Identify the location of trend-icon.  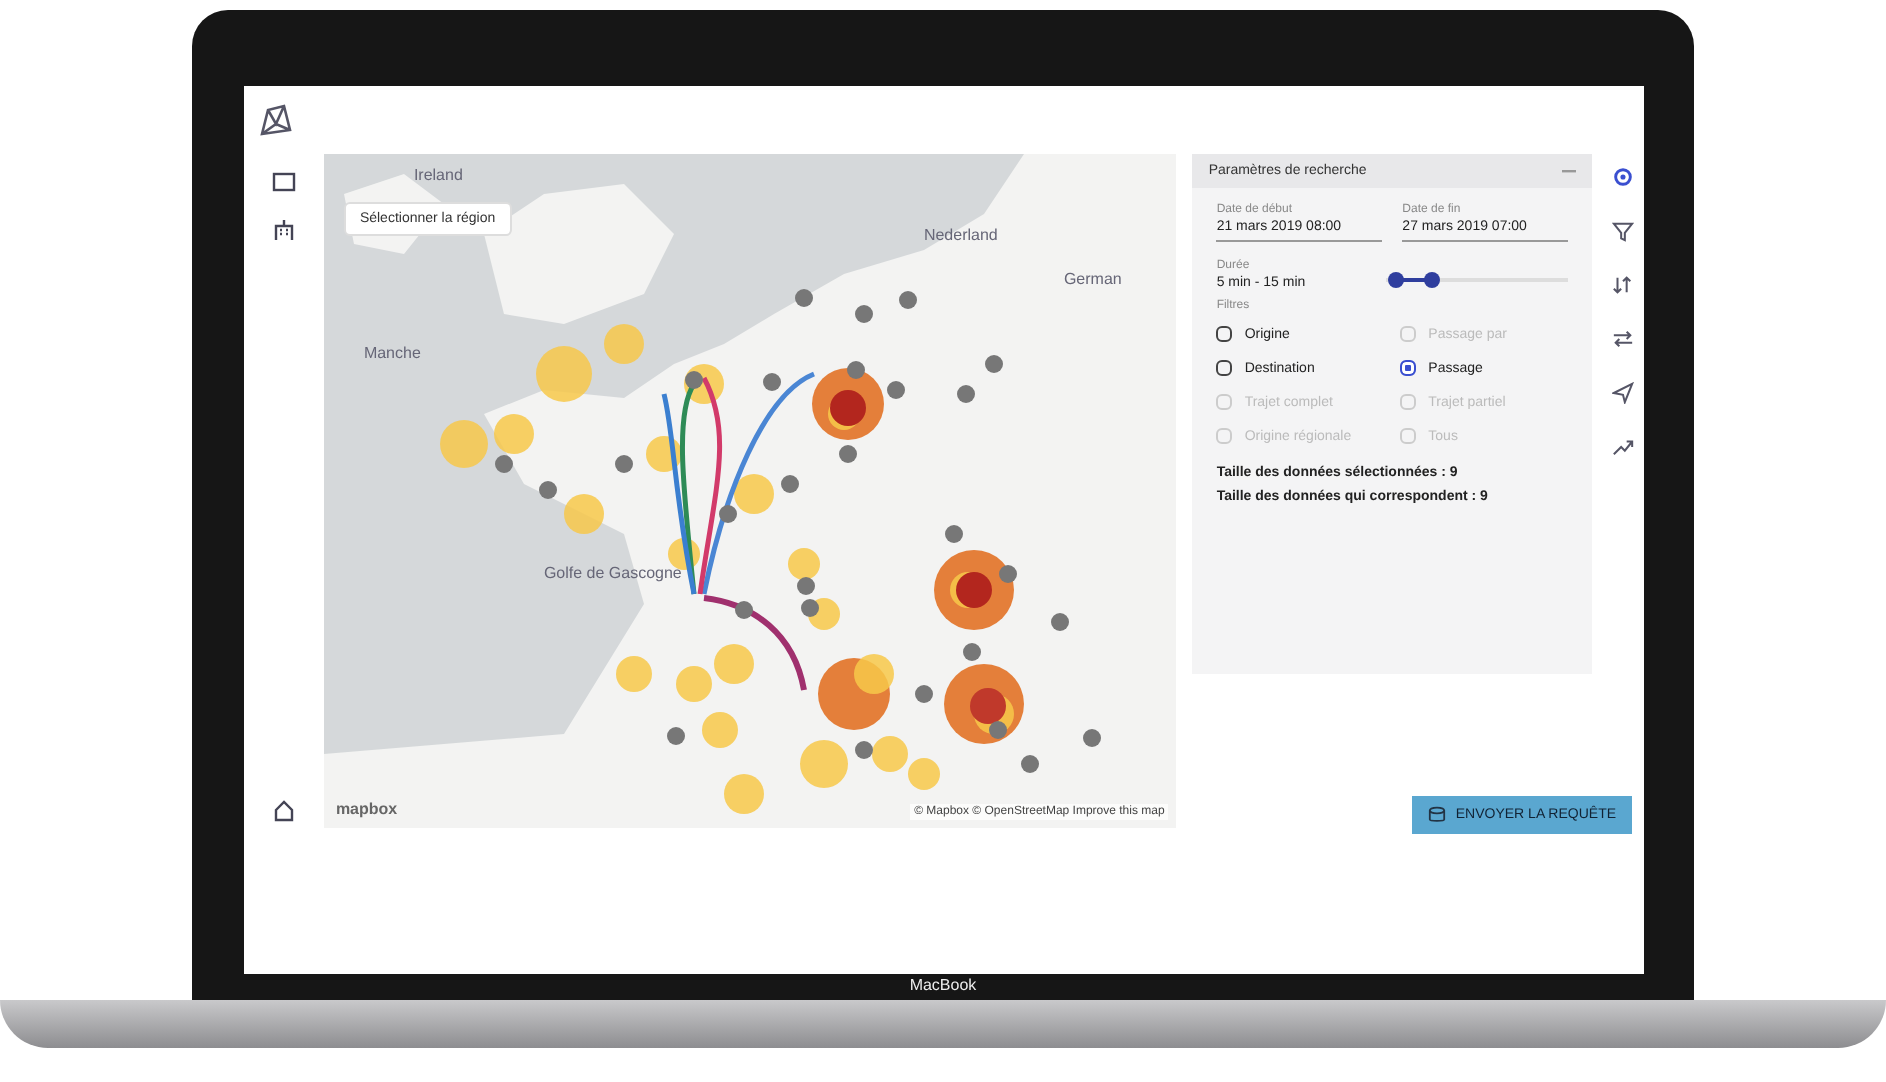
(1622, 447).